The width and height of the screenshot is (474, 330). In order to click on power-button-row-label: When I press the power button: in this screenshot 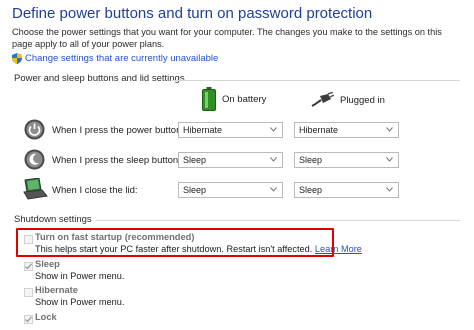, I will do `click(118, 130)`.